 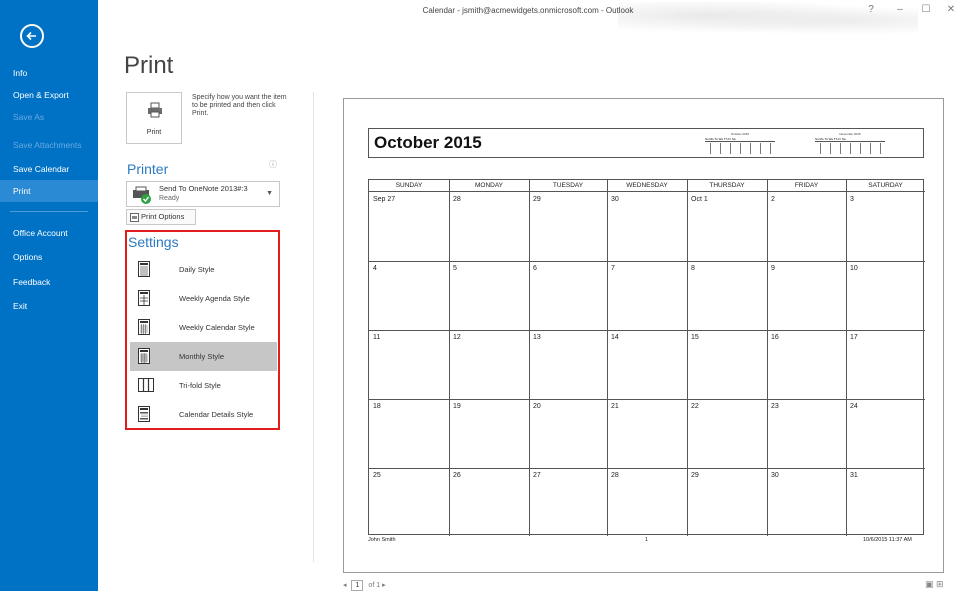 I want to click on day-cell-date: 15, so click(x=695, y=337).